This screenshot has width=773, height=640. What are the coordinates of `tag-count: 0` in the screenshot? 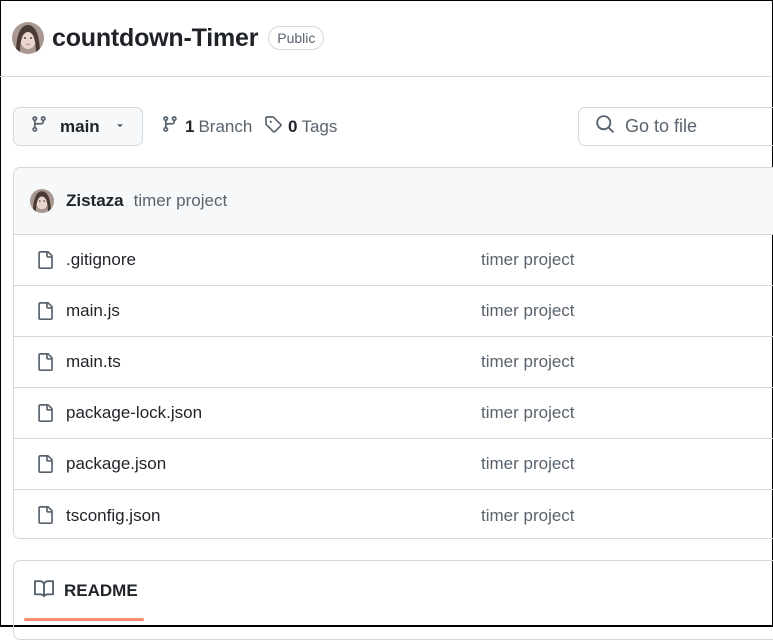 It's located at (293, 126).